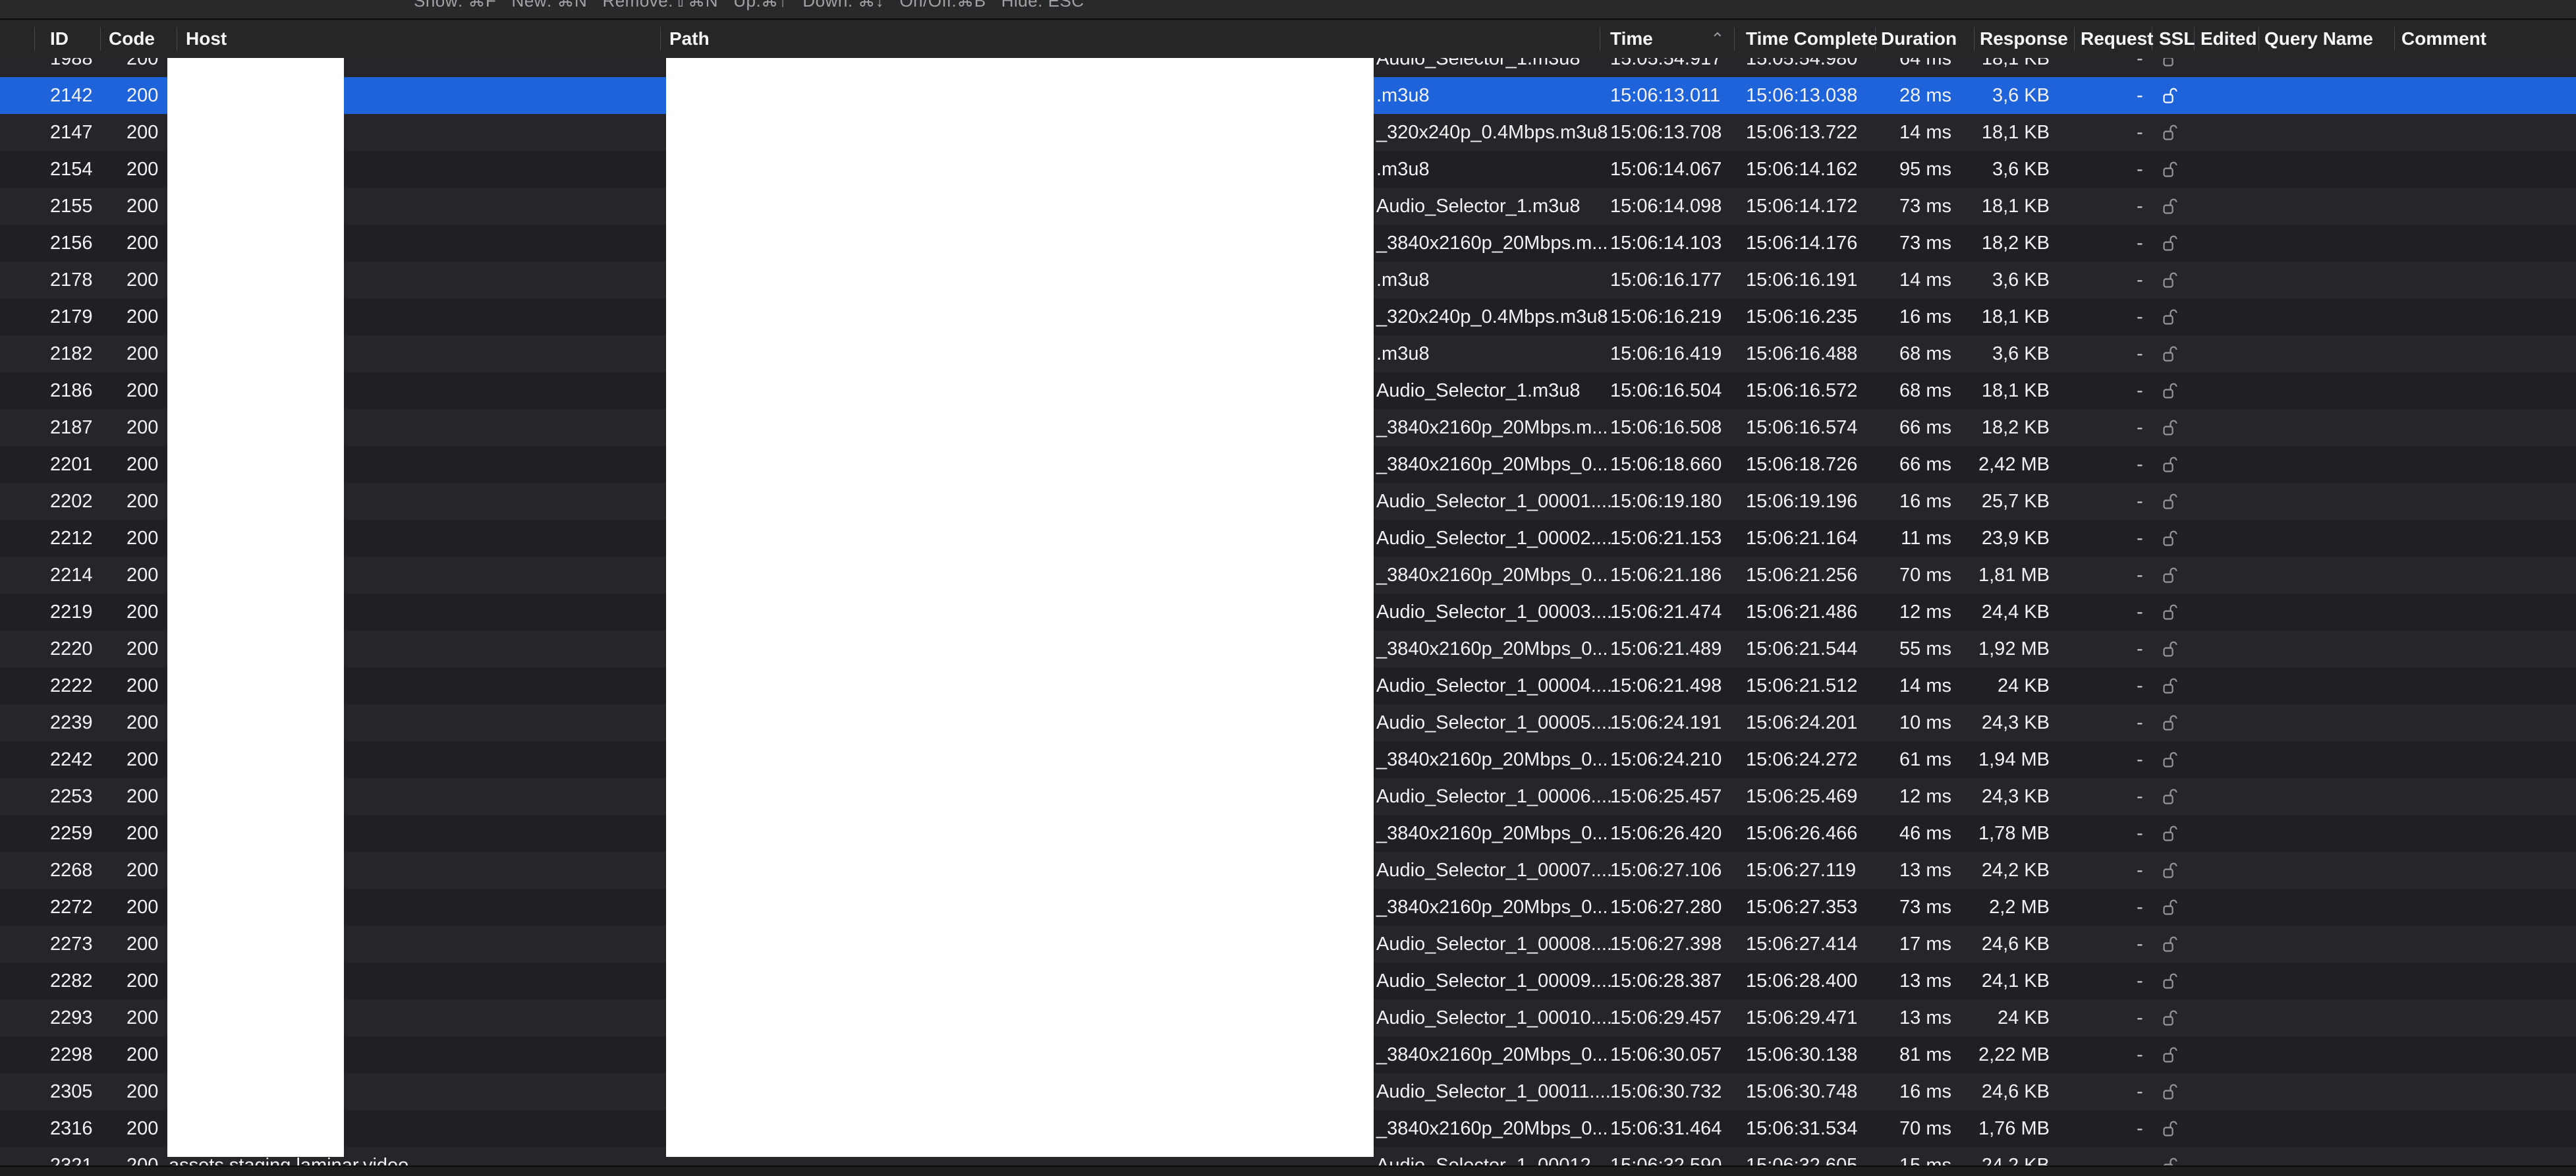 The height and width of the screenshot is (1176, 2576). Describe the element at coordinates (1666, 1054) in the screenshot. I see `cell-time: 15:06:30.057` at that location.